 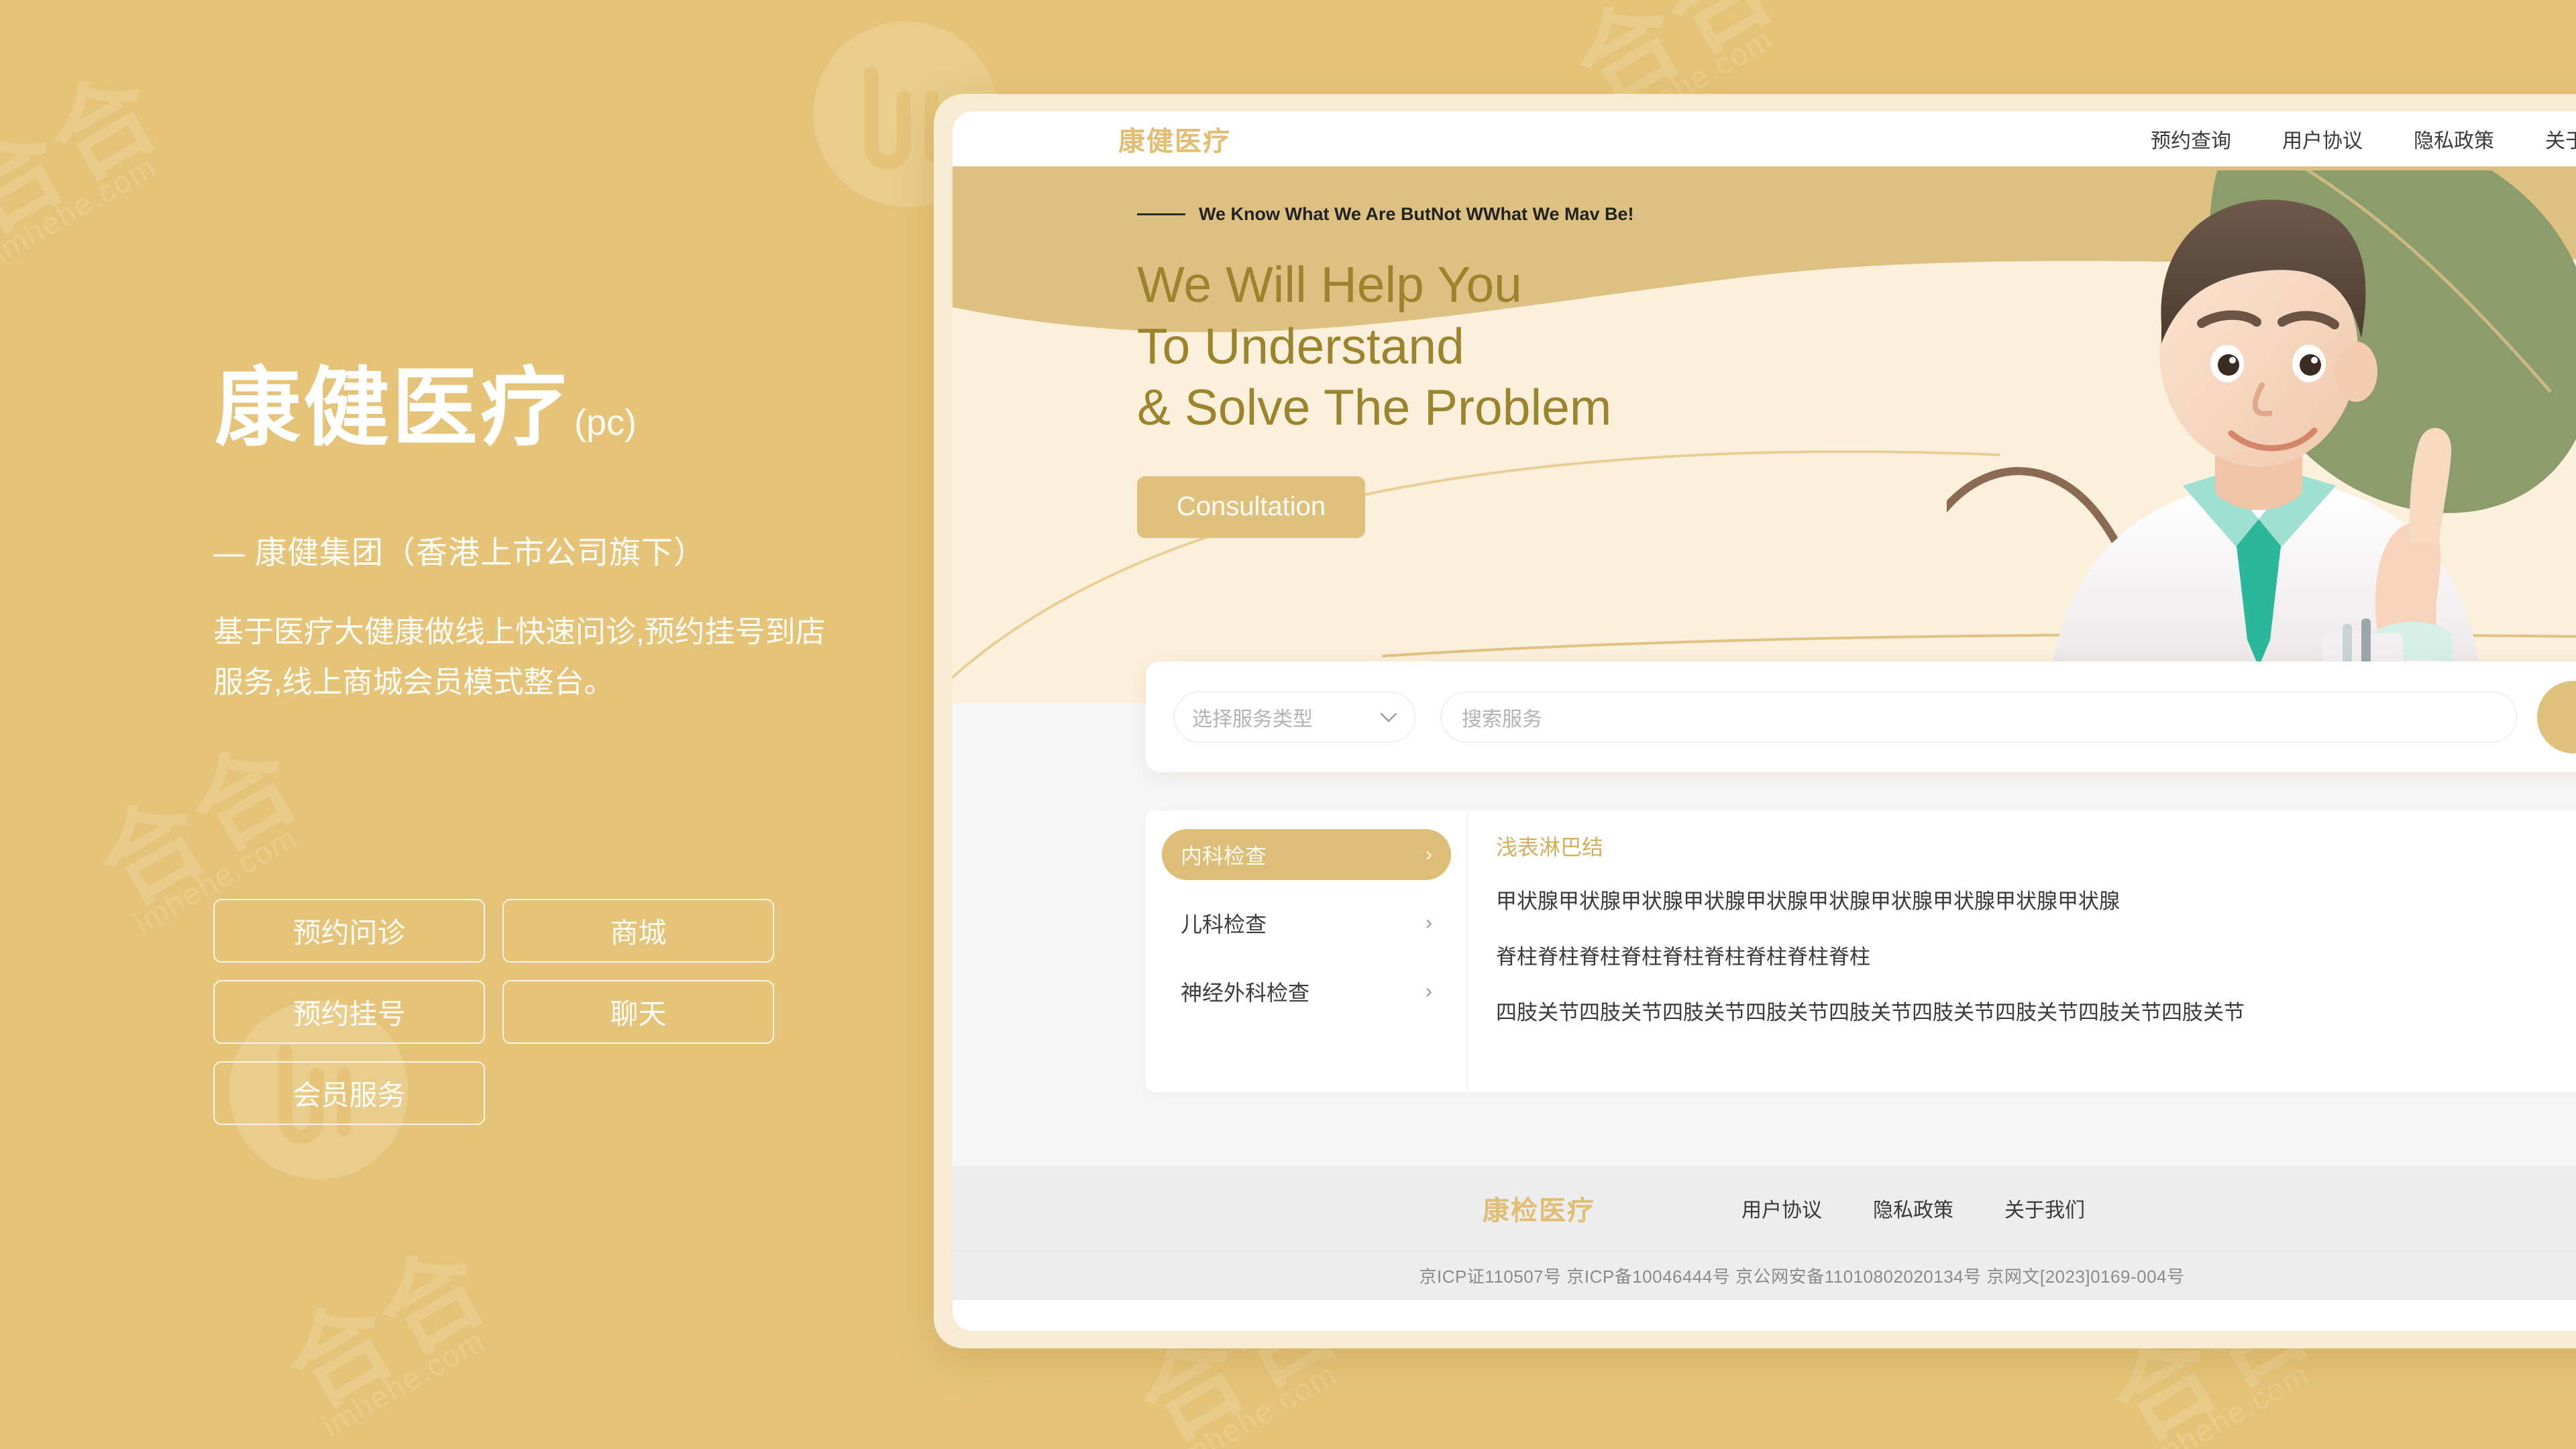 What do you see at coordinates (1374, 407) in the screenshot?
I see `hero-headline-line-3: & Solve The Problem` at bounding box center [1374, 407].